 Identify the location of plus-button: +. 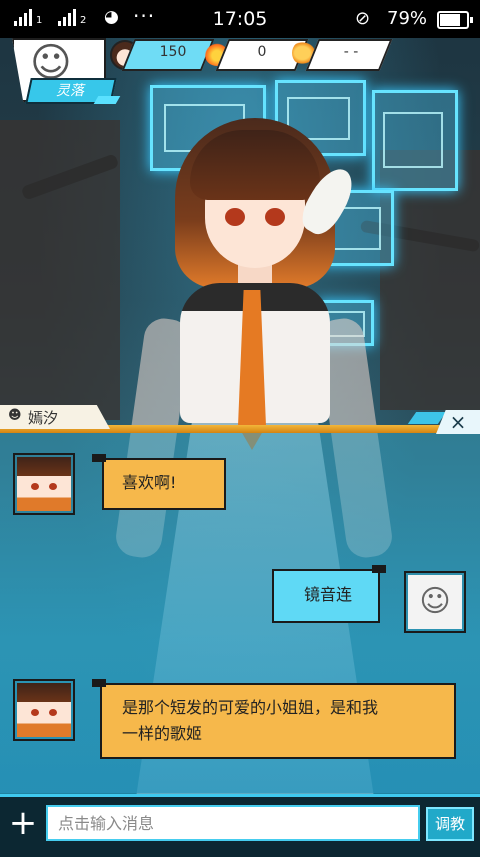
(23, 823).